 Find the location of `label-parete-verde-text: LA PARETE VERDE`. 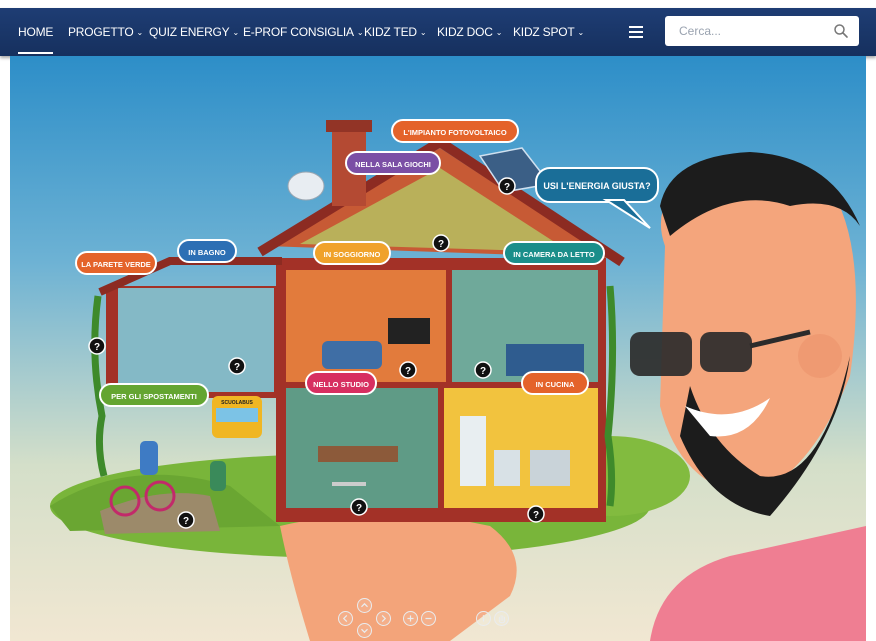

label-parete-verde-text: LA PARETE VERDE is located at coordinates (116, 264).